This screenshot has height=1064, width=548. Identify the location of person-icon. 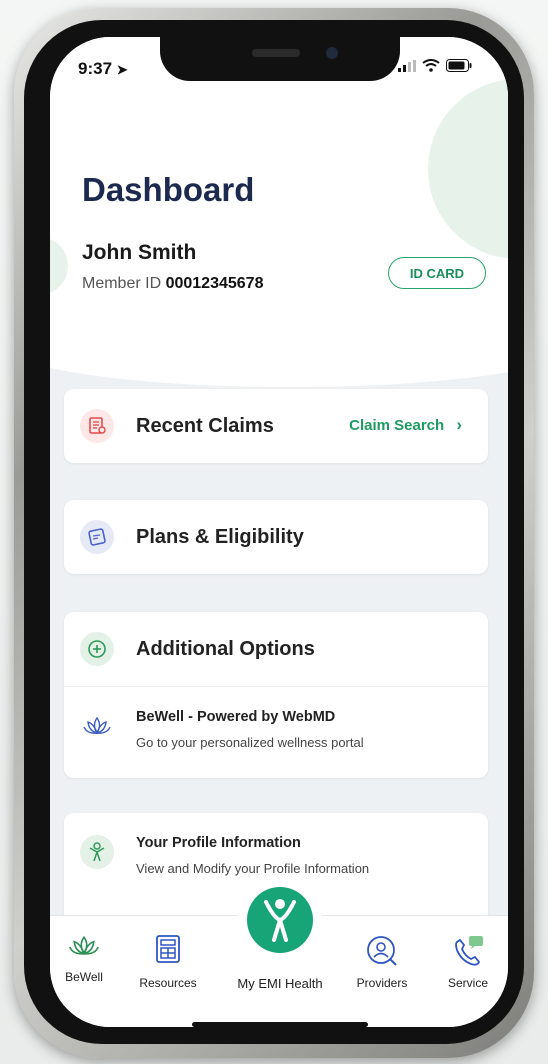
(97, 852).